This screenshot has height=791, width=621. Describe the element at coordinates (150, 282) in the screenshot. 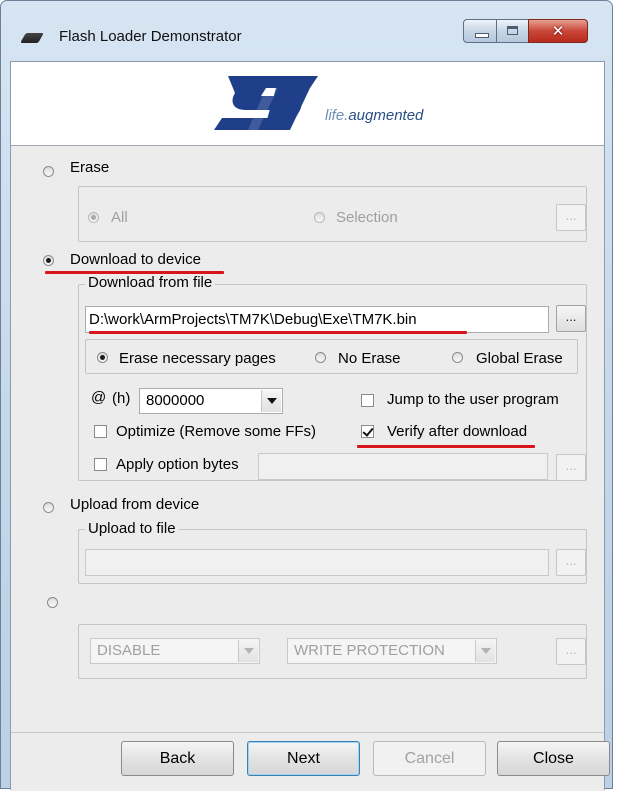

I see `download-group-title: Download from file` at that location.